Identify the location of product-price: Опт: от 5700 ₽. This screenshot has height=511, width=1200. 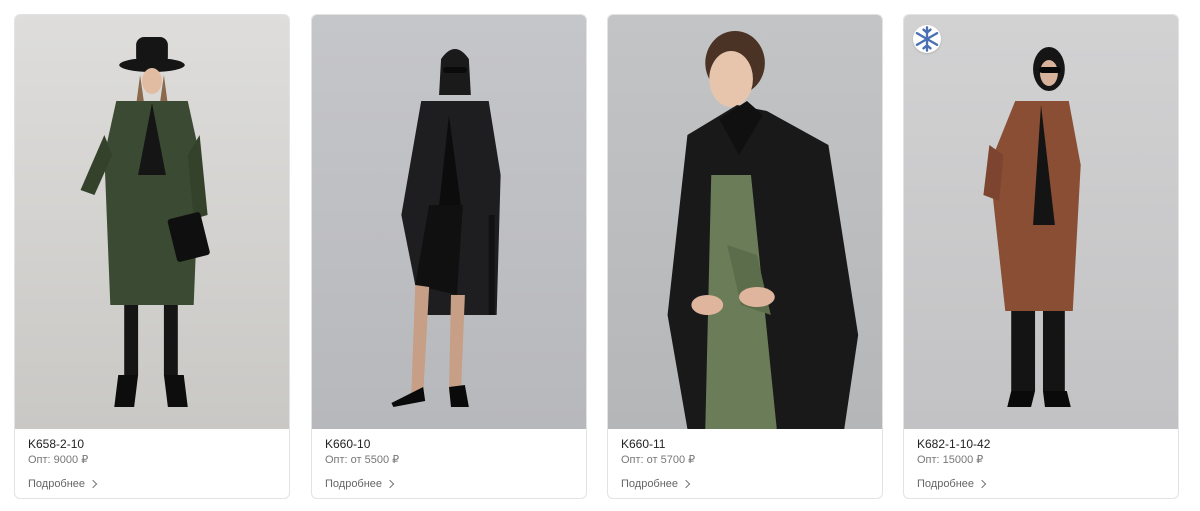
(658, 460).